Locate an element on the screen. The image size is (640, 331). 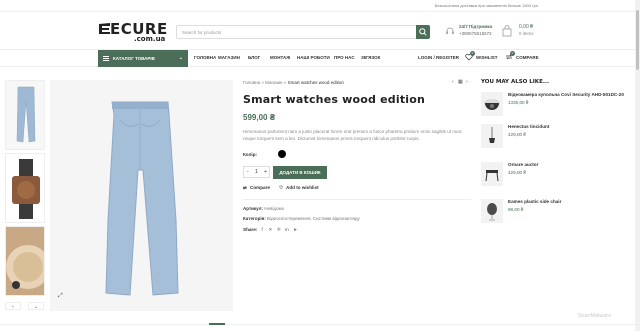
prev-product-arrow-icon: ‹ is located at coordinates (453, 82).